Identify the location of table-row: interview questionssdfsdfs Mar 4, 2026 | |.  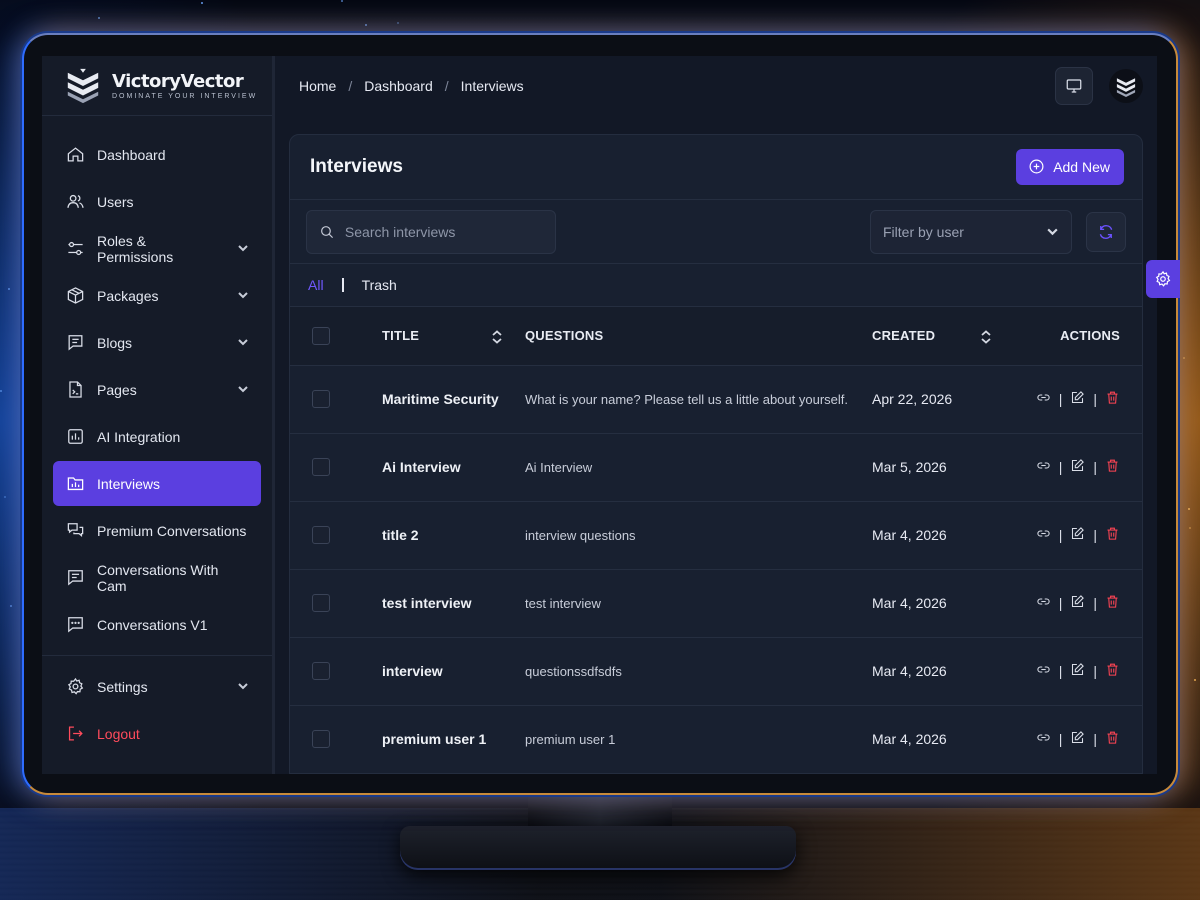
(716, 671).